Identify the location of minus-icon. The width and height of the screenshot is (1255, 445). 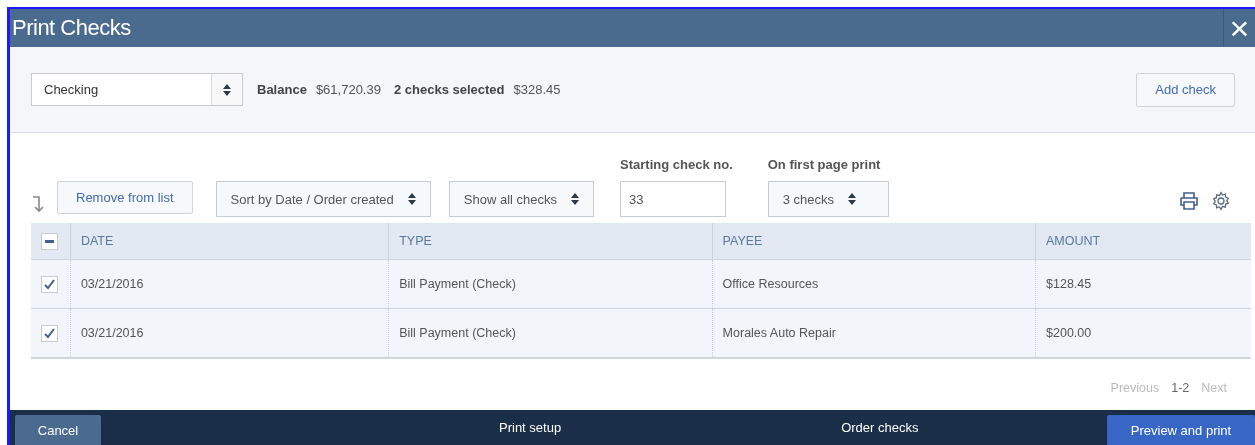
(49, 241).